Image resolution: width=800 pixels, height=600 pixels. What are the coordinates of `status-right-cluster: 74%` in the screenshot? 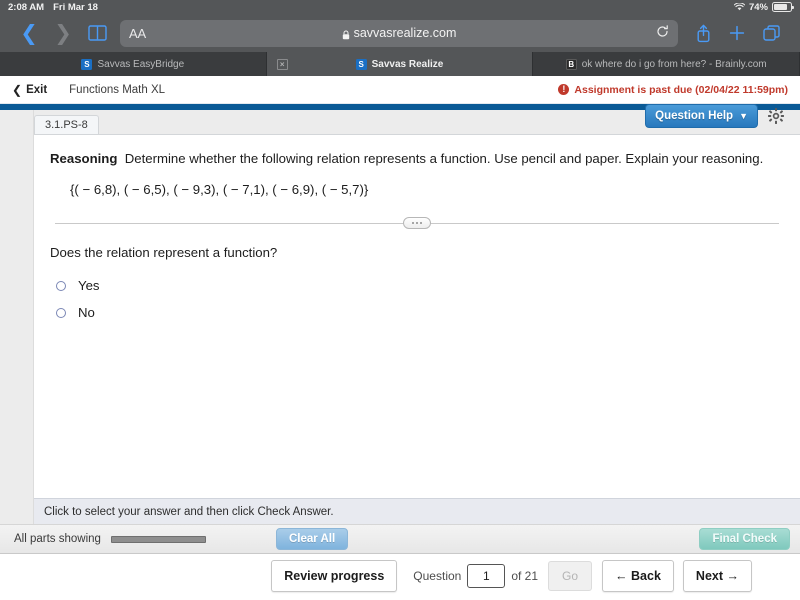 It's located at (763, 7).